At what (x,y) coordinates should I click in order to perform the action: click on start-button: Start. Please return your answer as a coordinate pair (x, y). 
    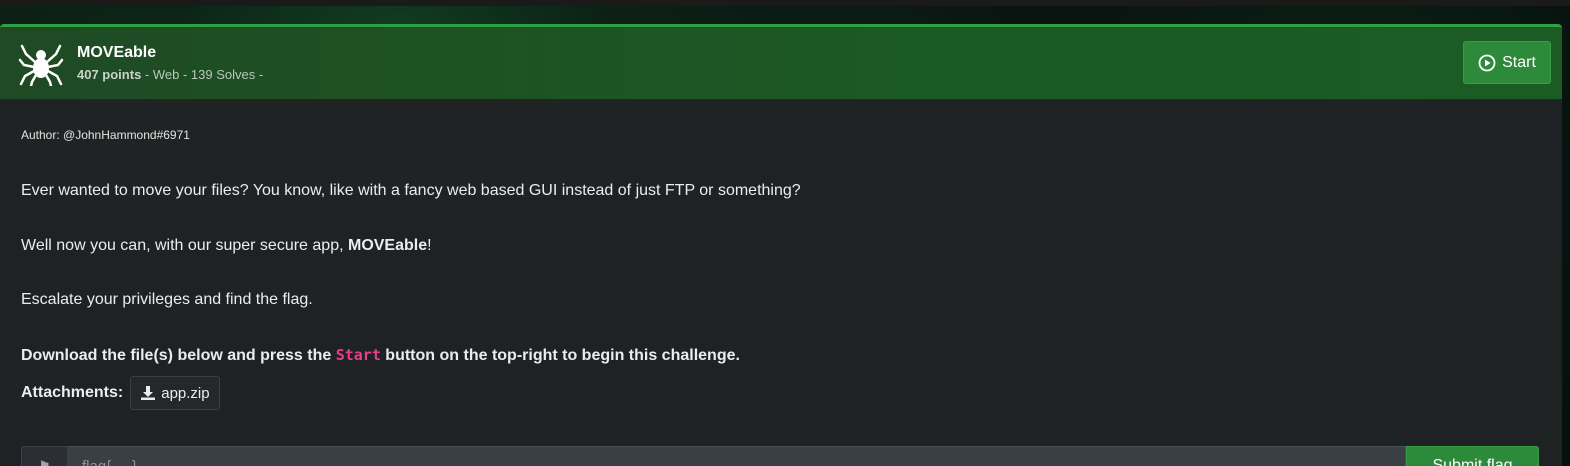
    Looking at the image, I should click on (1507, 62).